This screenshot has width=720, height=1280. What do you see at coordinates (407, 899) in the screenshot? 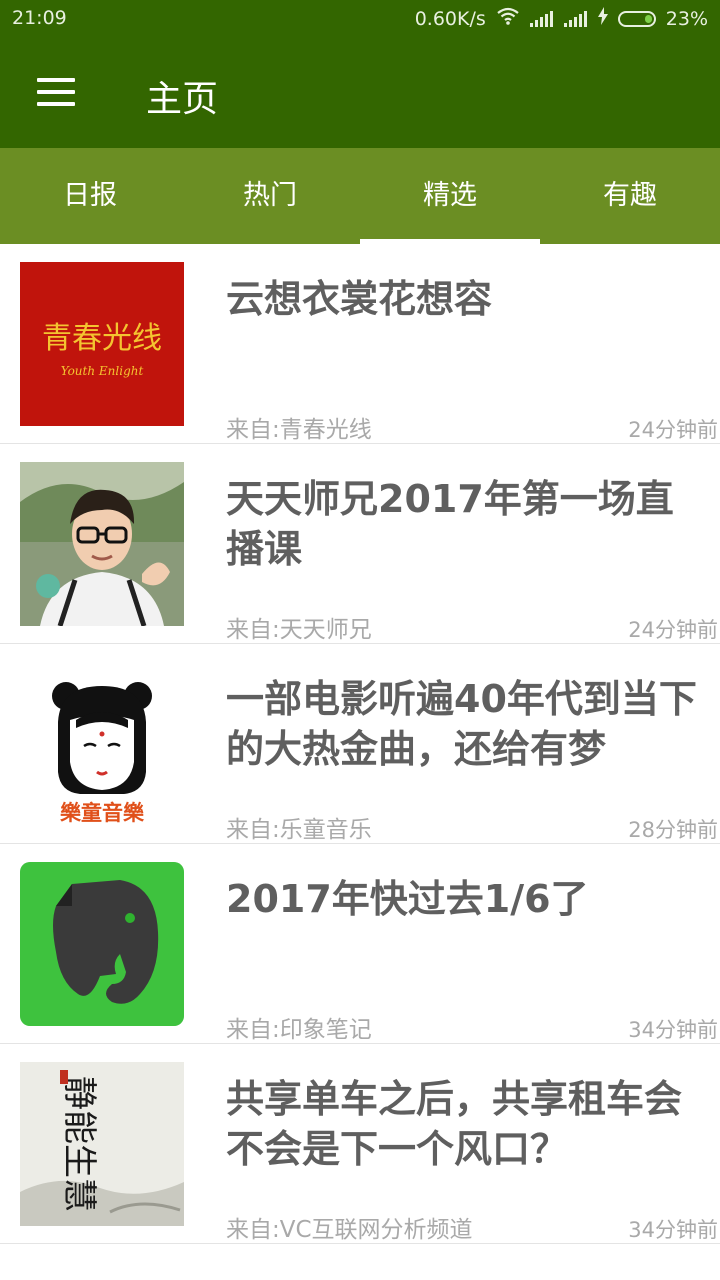
I see `article-title: 2017年快过去1/6了` at bounding box center [407, 899].